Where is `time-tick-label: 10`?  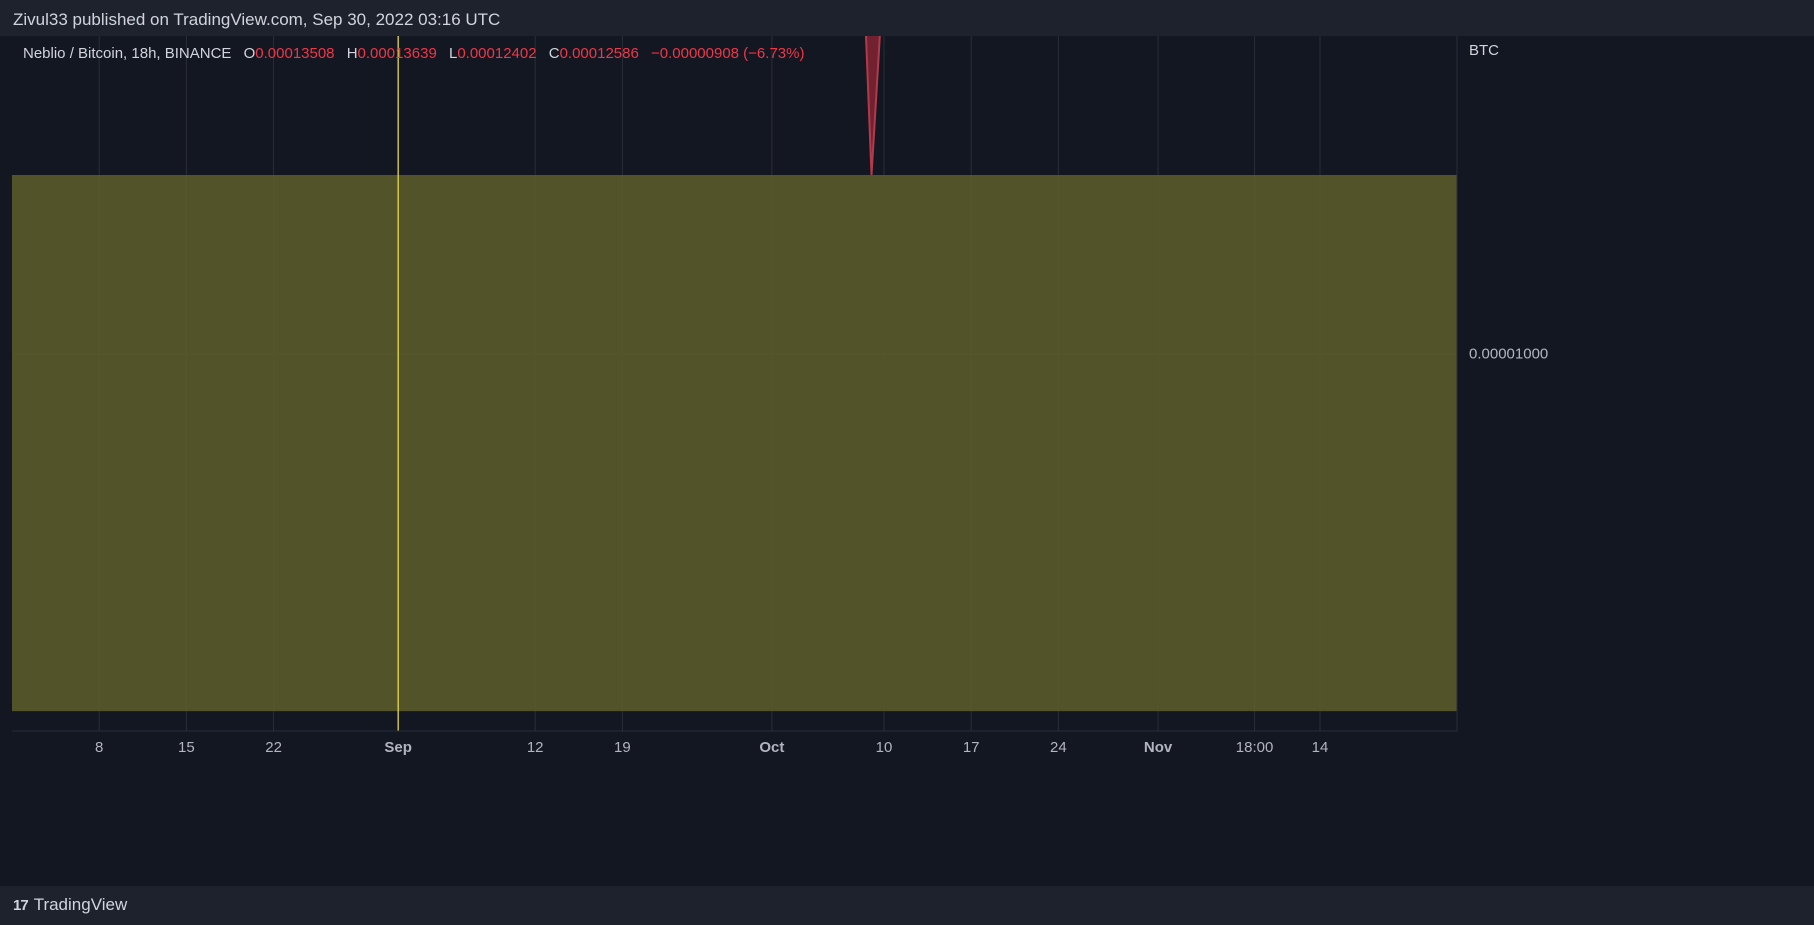
time-tick-label: 10 is located at coordinates (884, 747).